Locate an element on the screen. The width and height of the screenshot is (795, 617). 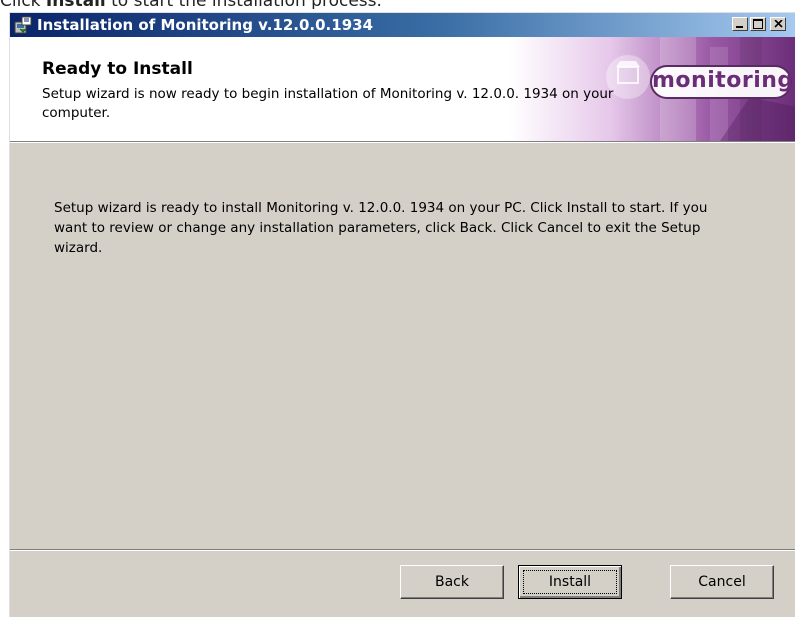
caption-bold: Install is located at coordinates (76, 4).